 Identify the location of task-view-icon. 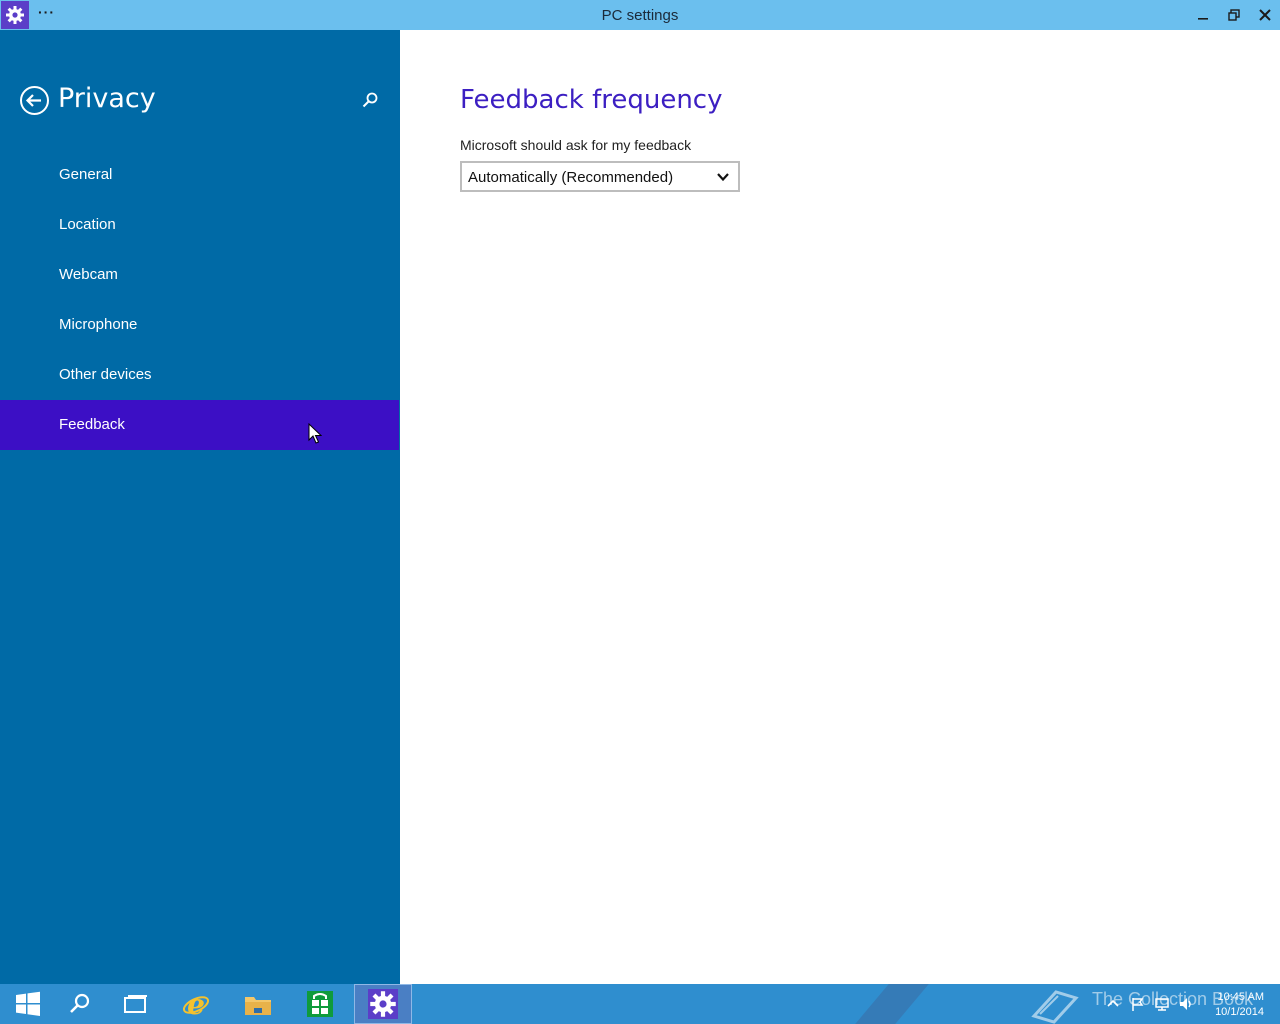
(135, 1004).